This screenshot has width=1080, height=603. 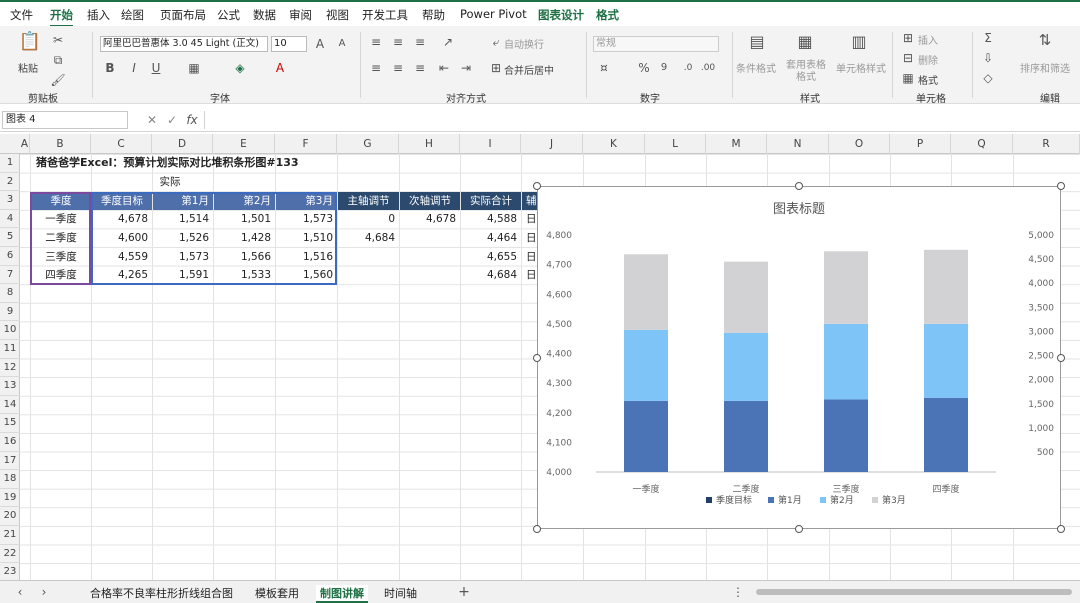 I want to click on row-header-9: 9, so click(x=10, y=312).